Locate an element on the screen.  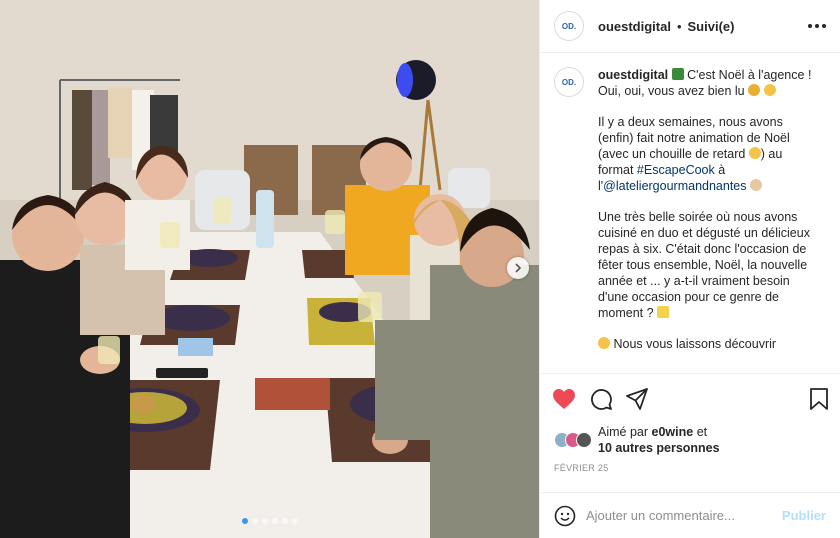
chevron-right-icon is located at coordinates (518, 268).